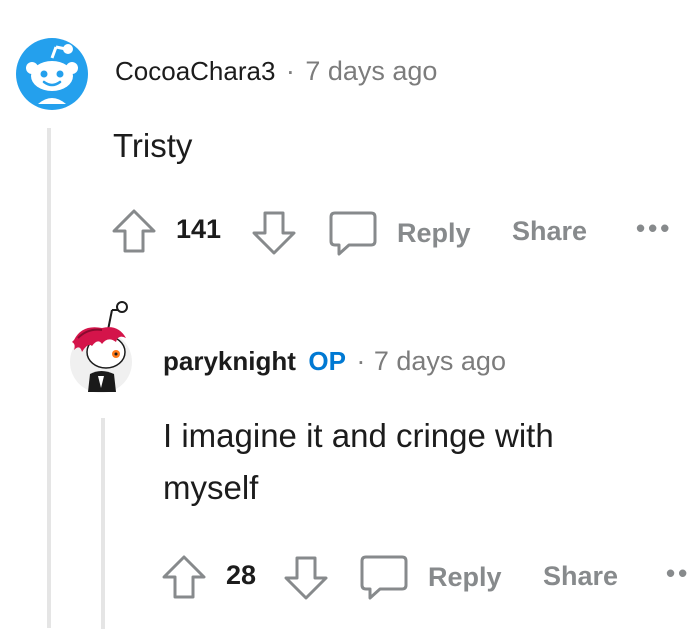 The width and height of the screenshot is (700, 629). I want to click on vote-count: 141, so click(199, 229).